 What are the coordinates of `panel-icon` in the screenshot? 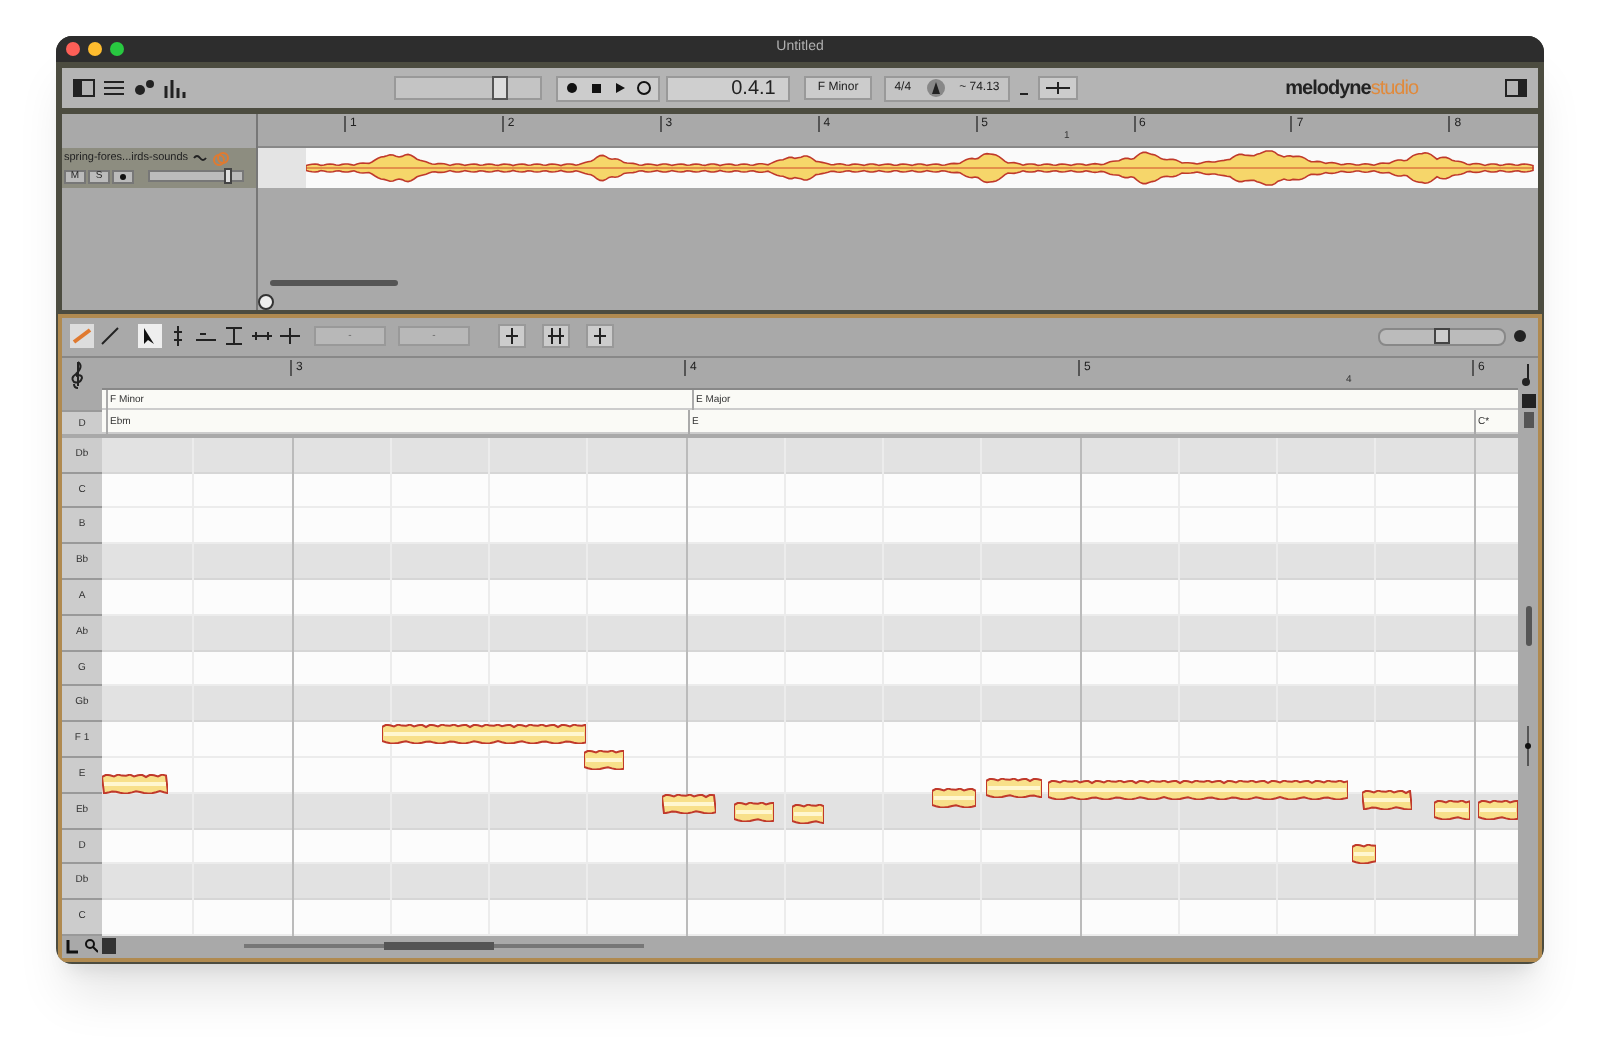 It's located at (1516, 88).